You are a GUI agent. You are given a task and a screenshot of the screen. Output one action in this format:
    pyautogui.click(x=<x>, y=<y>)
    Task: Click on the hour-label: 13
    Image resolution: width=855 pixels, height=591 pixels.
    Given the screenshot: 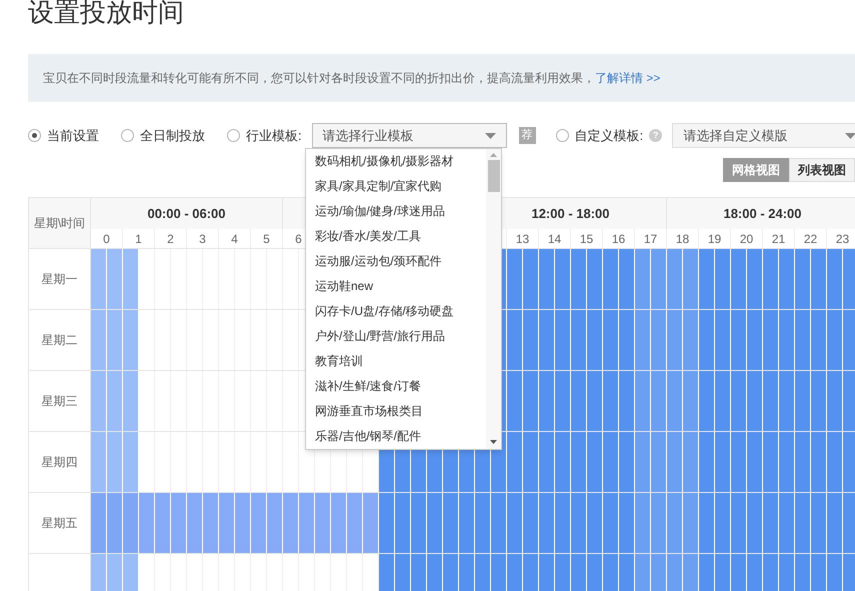 What is the action you would take?
    pyautogui.click(x=523, y=238)
    